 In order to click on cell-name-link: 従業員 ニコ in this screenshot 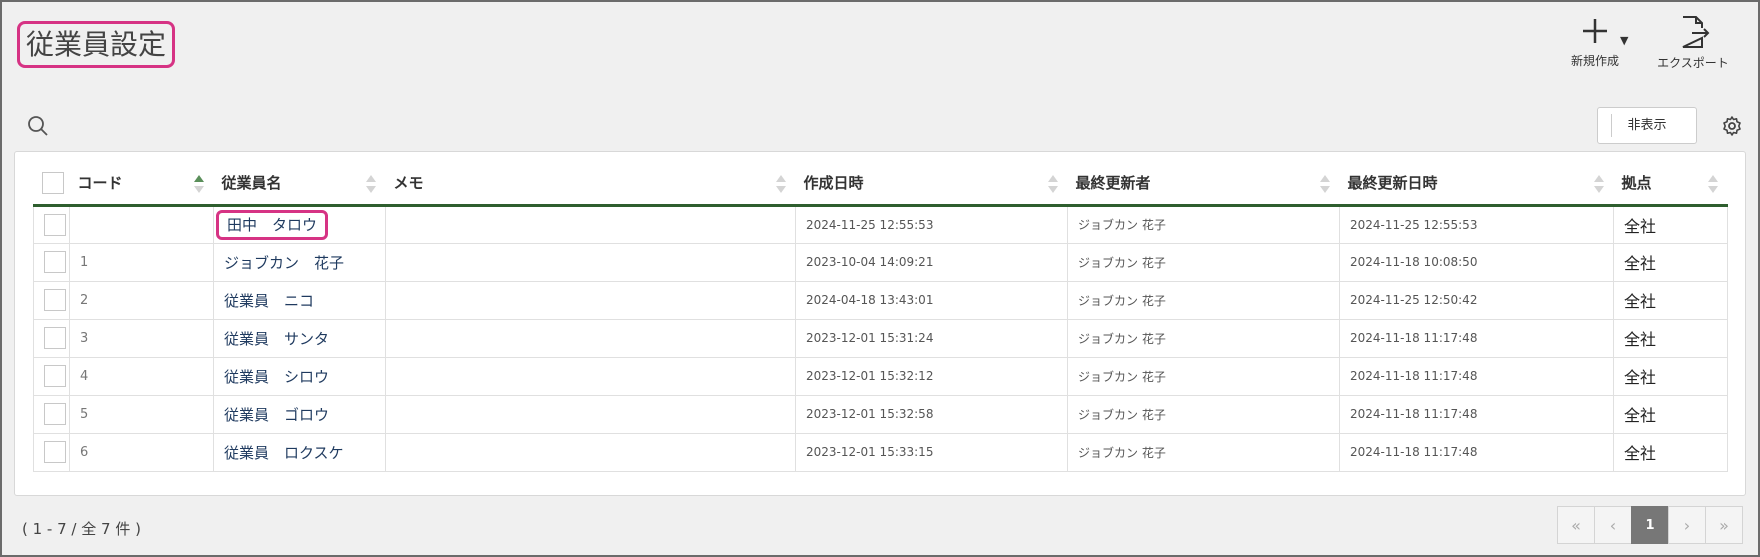, I will do `click(299, 300)`.